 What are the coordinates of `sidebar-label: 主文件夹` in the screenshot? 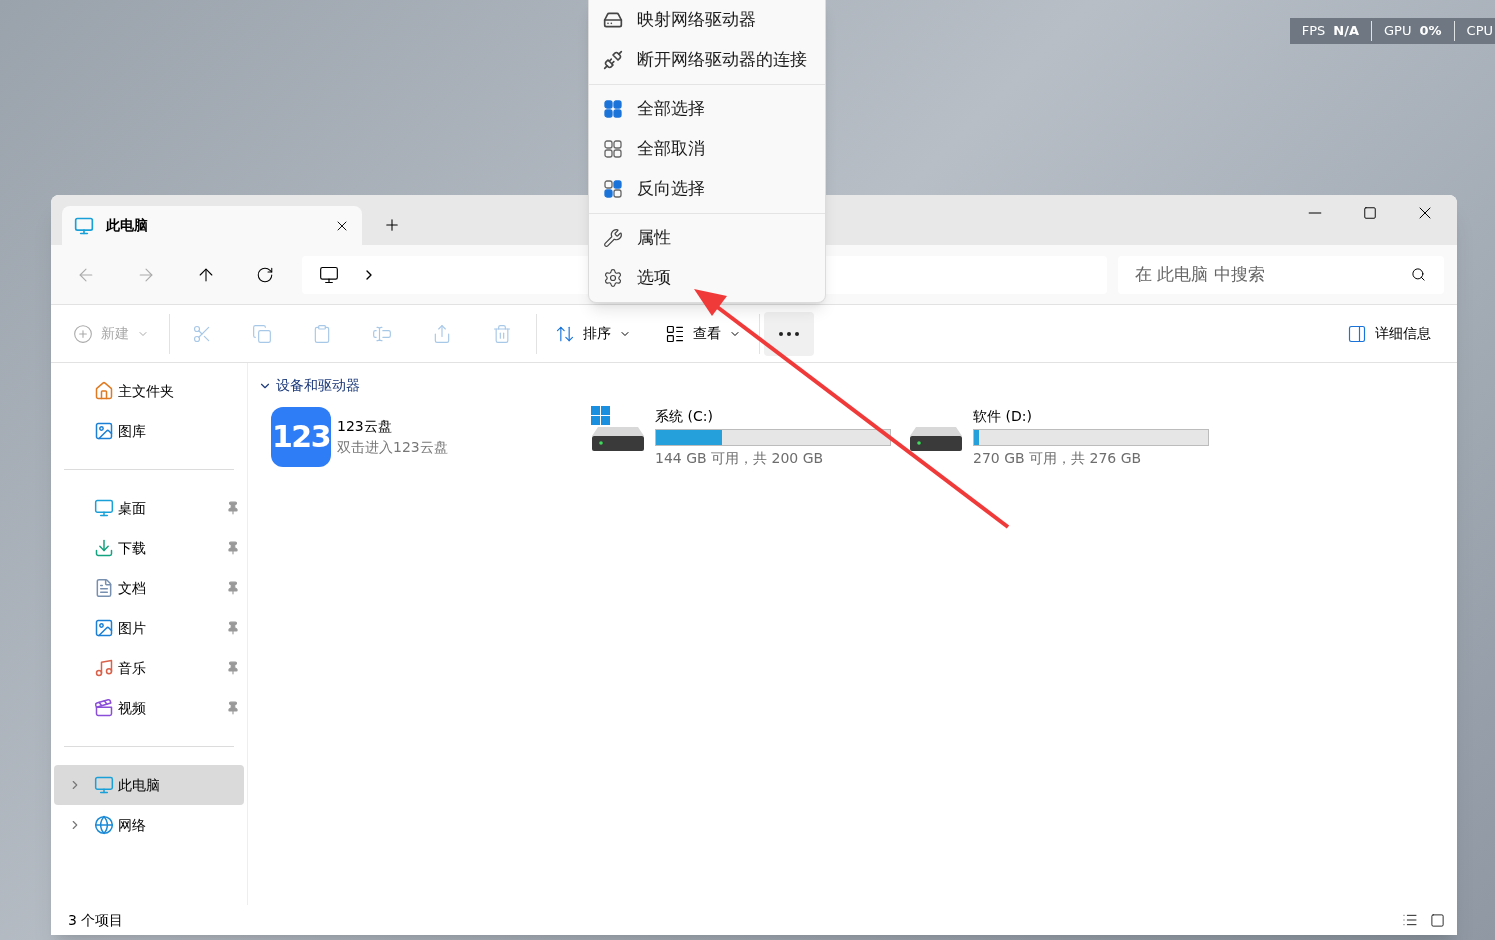 It's located at (146, 391).